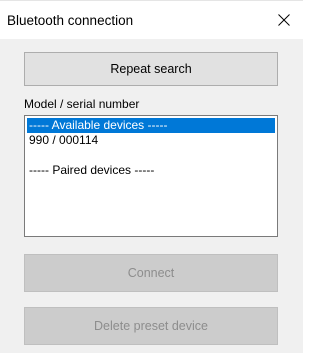  Describe the element at coordinates (151, 140) in the screenshot. I see `list-item-device: 990 / 000114` at that location.